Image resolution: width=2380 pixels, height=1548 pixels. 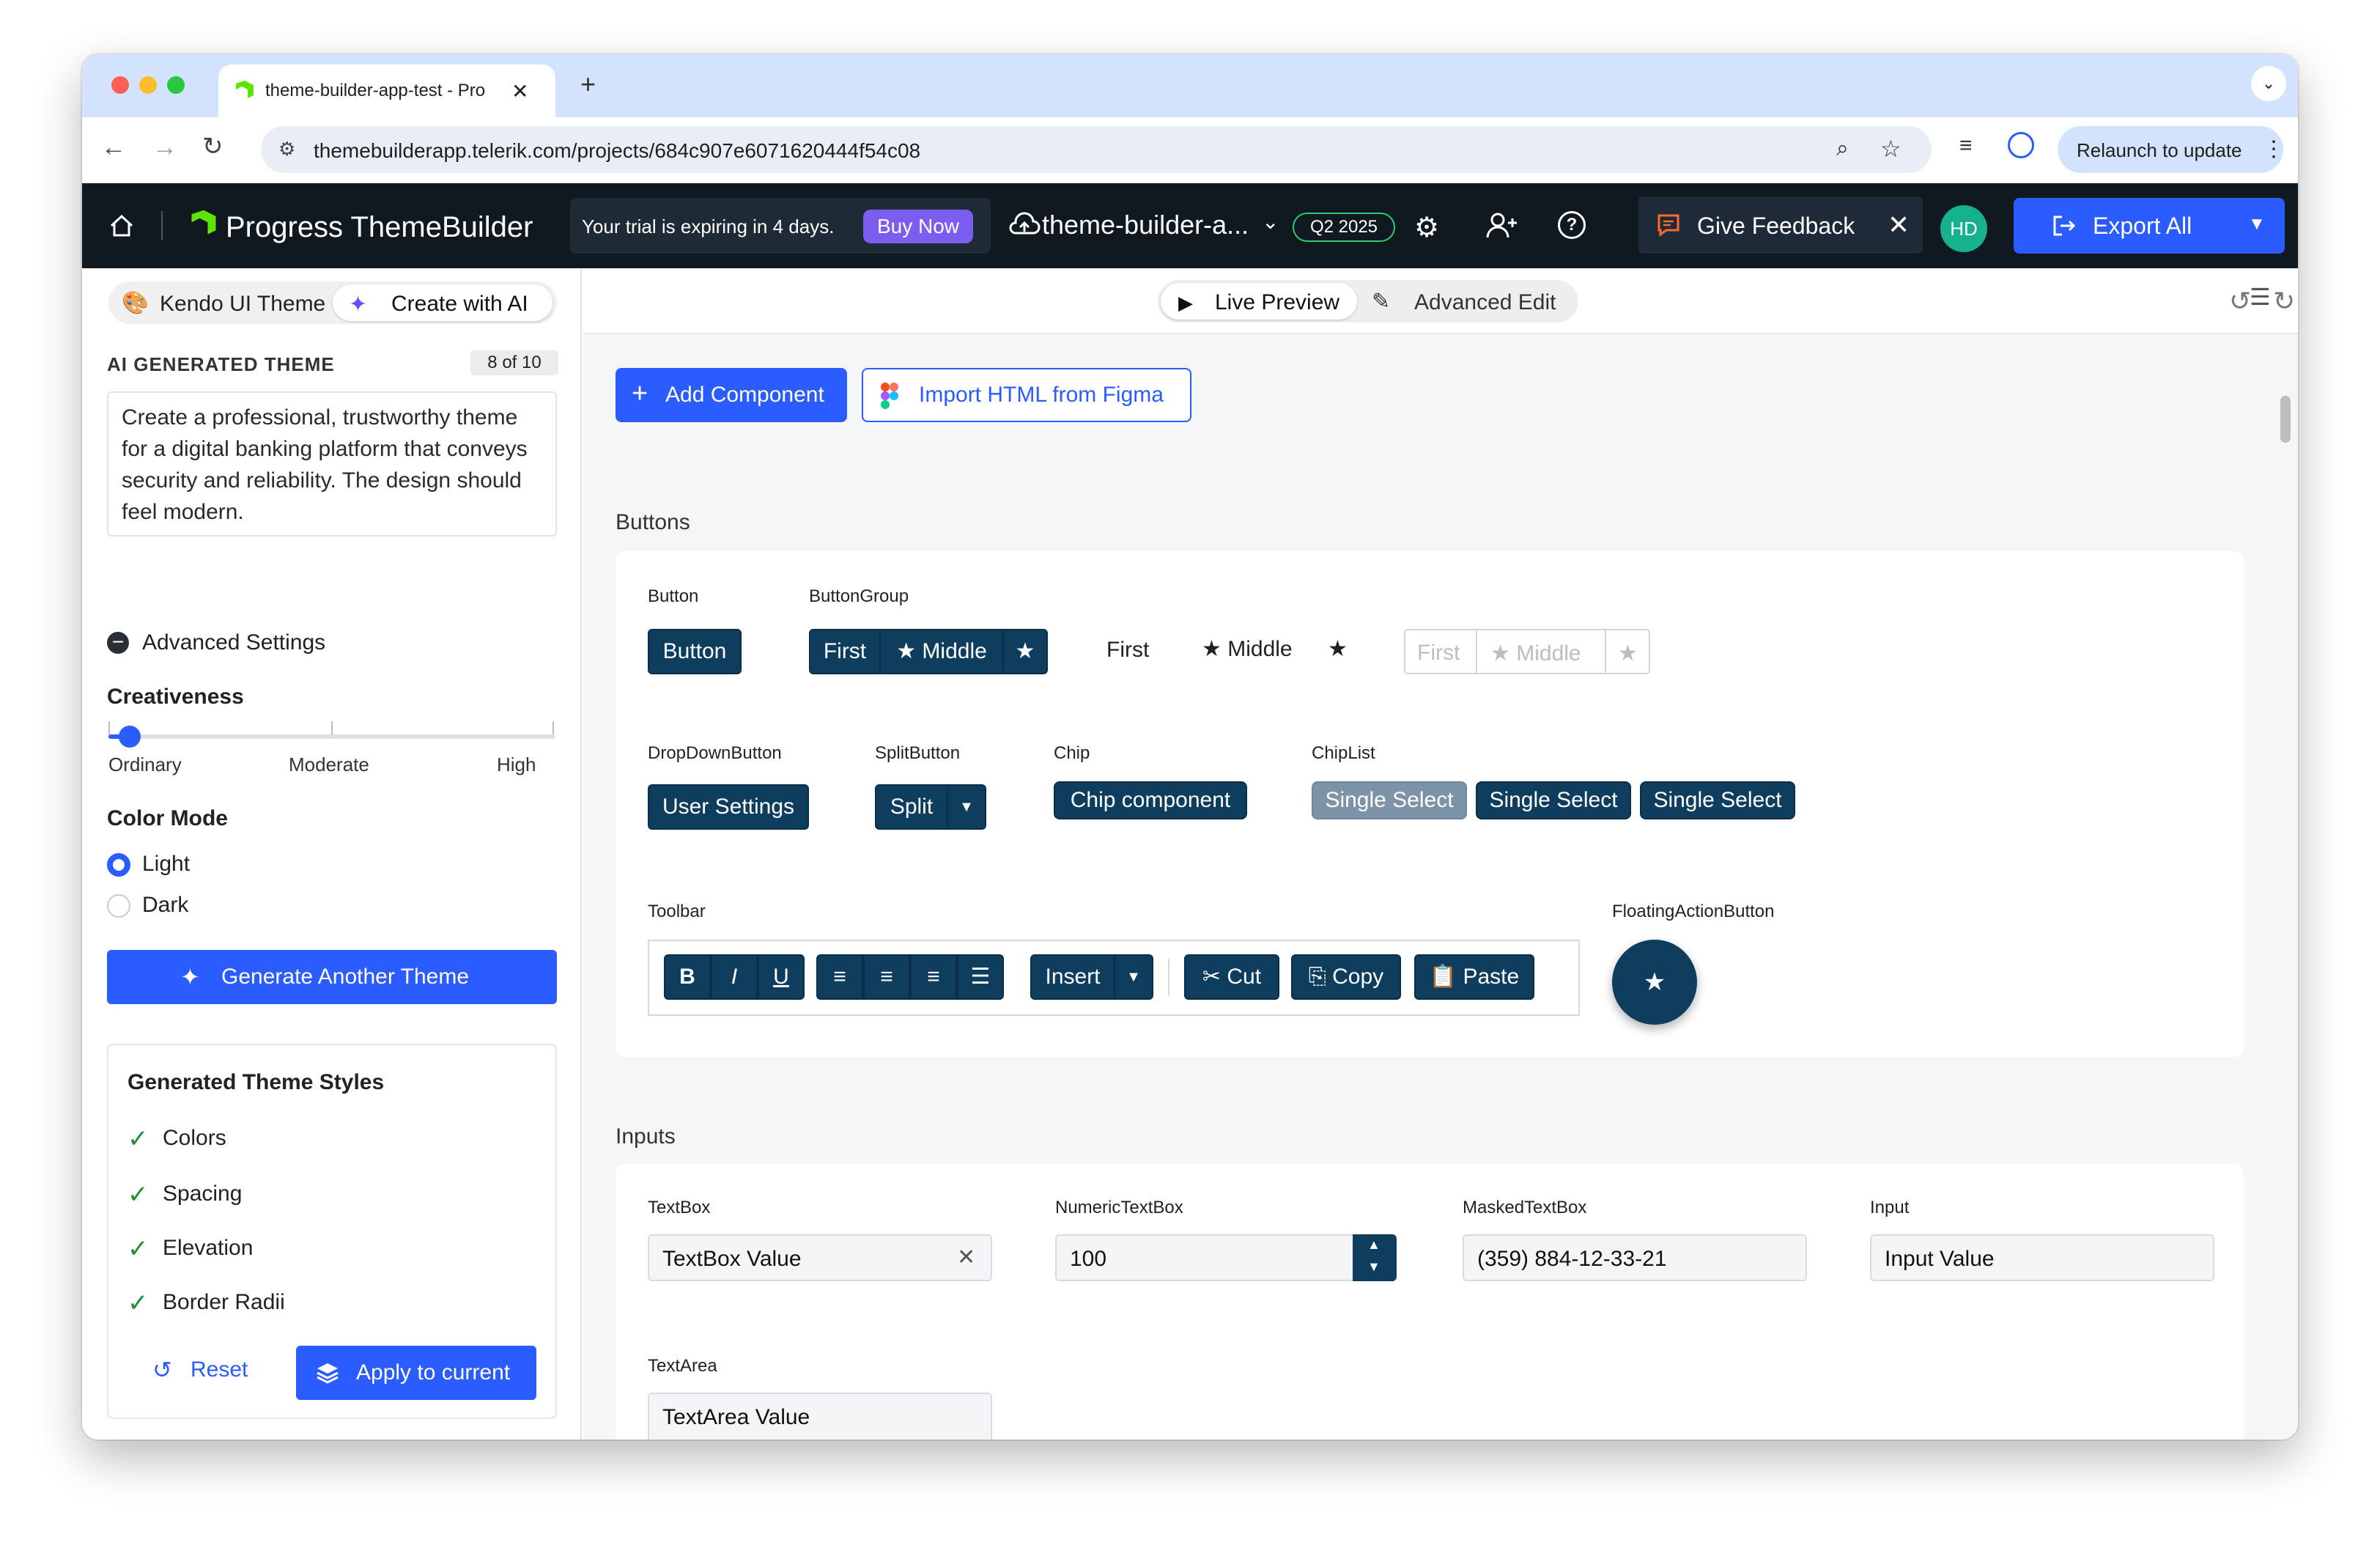 What do you see at coordinates (1247, 649) in the screenshot?
I see `flat-middle-button: ★ Middle` at bounding box center [1247, 649].